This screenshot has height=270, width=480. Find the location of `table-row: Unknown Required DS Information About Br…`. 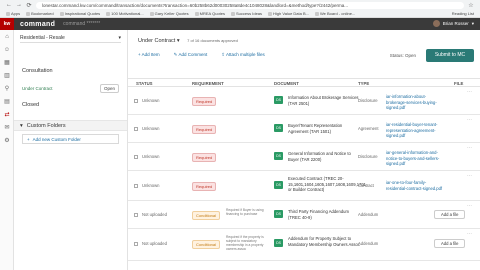

table-row: Unknown Required DS Information About Br… is located at coordinates (304, 101).